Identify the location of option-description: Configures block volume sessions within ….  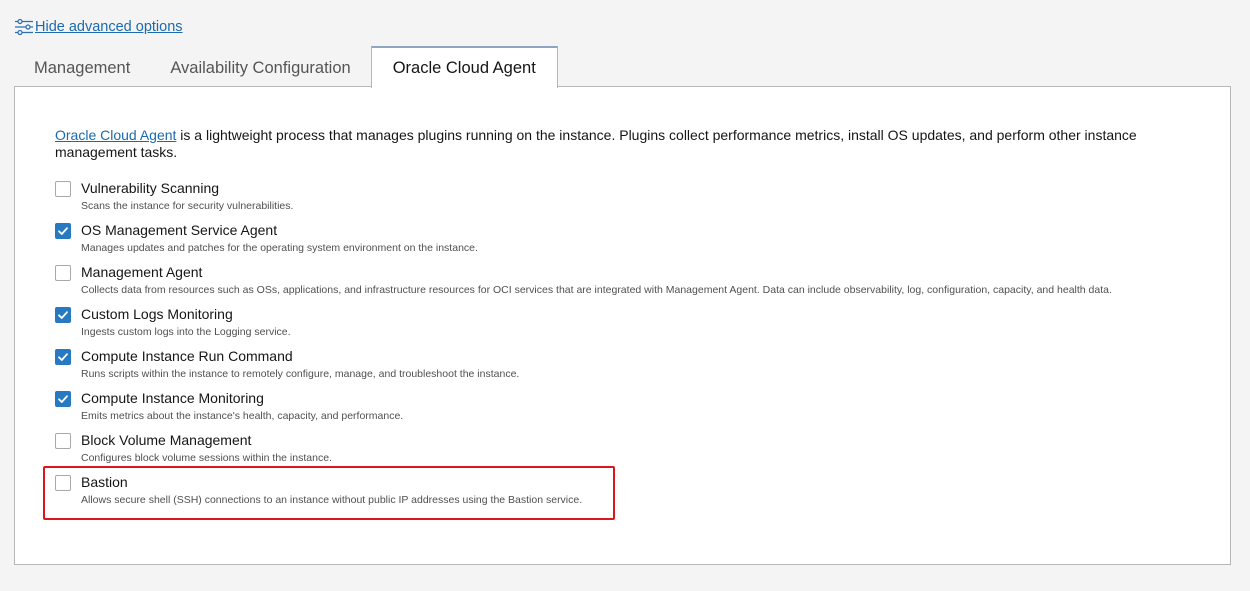
(206, 458).